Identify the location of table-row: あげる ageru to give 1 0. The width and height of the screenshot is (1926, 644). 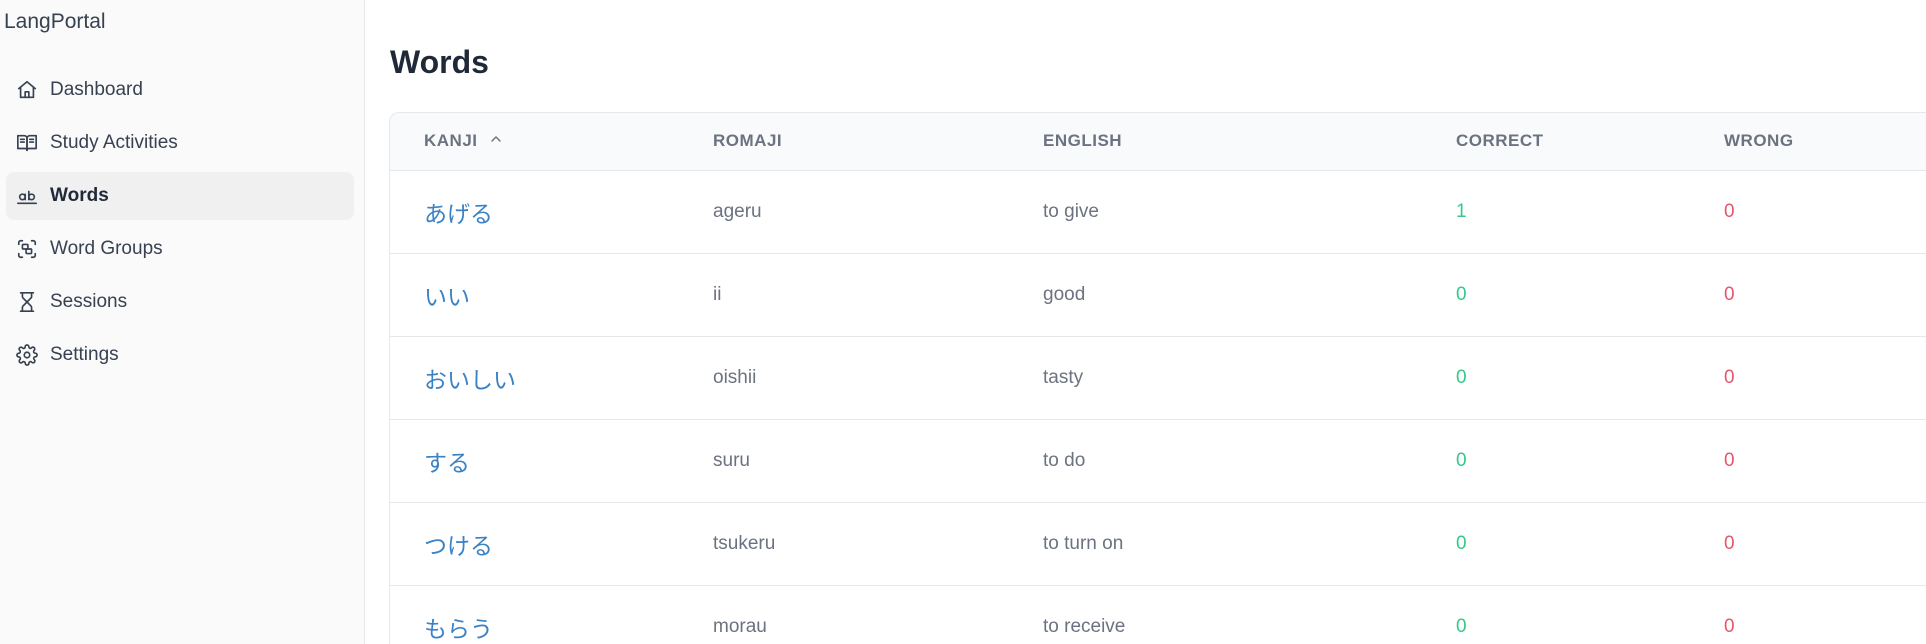
(1158, 211).